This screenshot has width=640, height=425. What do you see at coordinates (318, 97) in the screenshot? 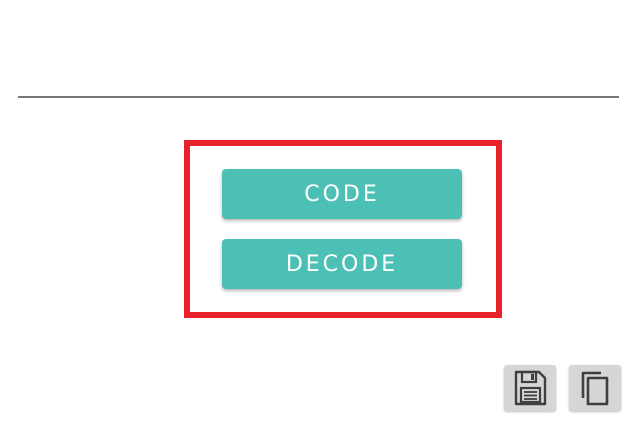
I see `text-input-underline` at bounding box center [318, 97].